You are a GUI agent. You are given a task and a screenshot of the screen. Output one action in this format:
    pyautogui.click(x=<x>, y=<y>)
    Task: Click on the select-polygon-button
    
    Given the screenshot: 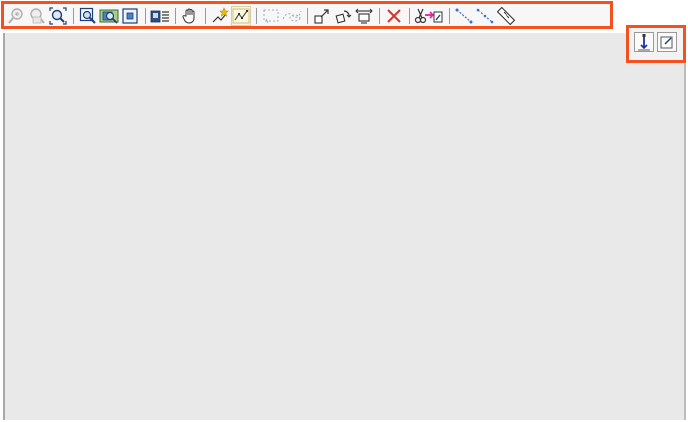 What is the action you would take?
    pyautogui.click(x=292, y=16)
    